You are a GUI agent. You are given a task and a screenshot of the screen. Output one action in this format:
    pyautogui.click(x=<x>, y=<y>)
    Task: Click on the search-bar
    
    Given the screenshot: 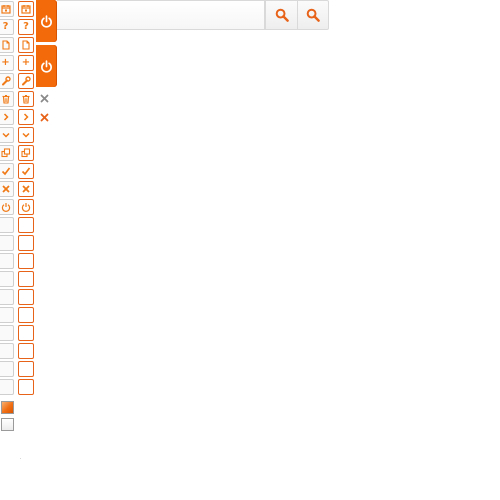 What is the action you would take?
    pyautogui.click(x=161, y=15)
    